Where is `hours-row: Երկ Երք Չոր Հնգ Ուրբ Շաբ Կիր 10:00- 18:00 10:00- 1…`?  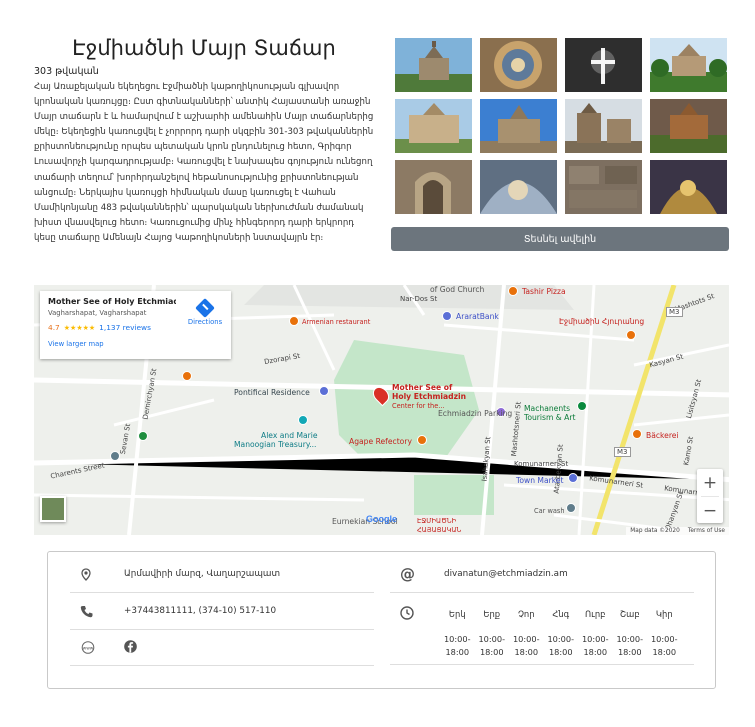
hours-row: Երկ Երք Չոր Հնգ Ուրբ Շաբ Կիր 10:00- 18:00 10:00- 1… is located at coordinates (542, 629).